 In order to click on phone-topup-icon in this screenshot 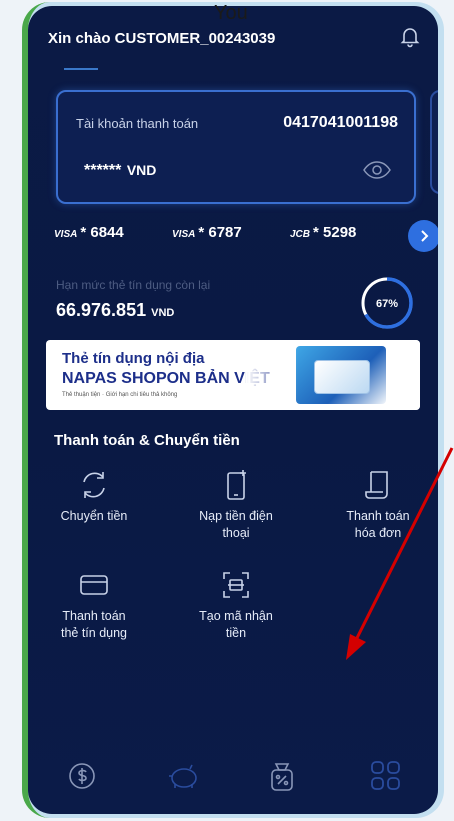, I will do `click(236, 485)`.